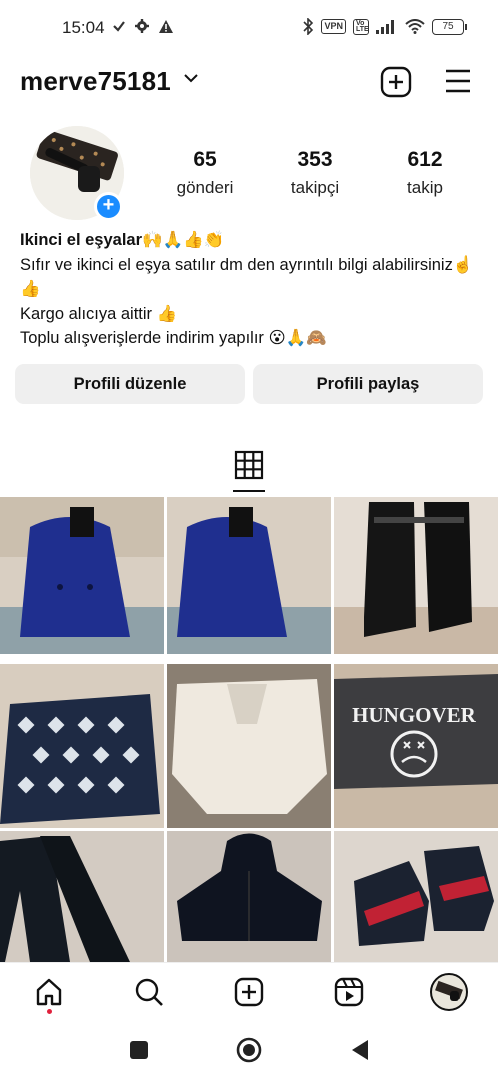 Image resolution: width=498 pixels, height=1080 pixels. Describe the element at coordinates (449, 26) in the screenshot. I see `battery-indicator: 75` at that location.